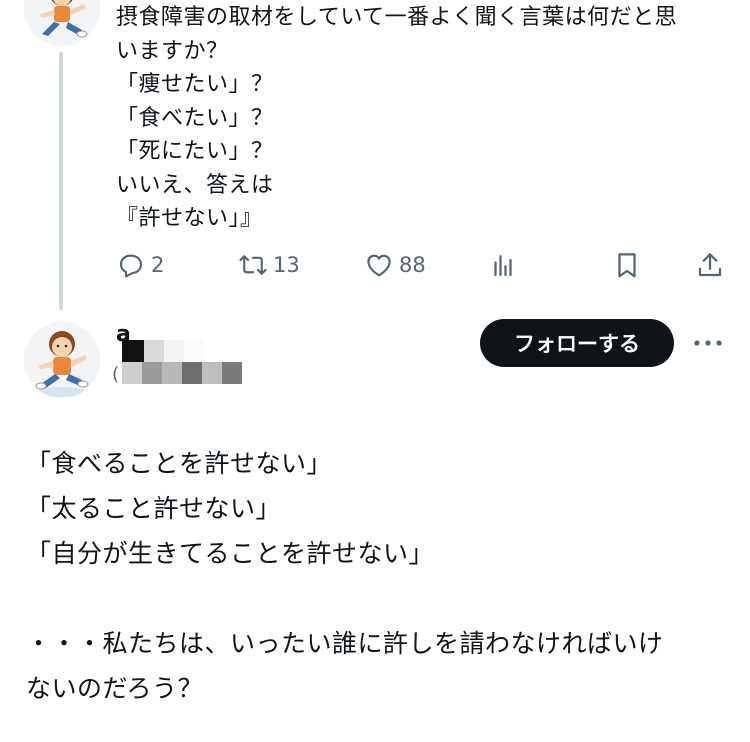 The width and height of the screenshot is (750, 742). Describe the element at coordinates (172, 51) in the screenshot. I see `parent-tweet-line: いますか？` at that location.